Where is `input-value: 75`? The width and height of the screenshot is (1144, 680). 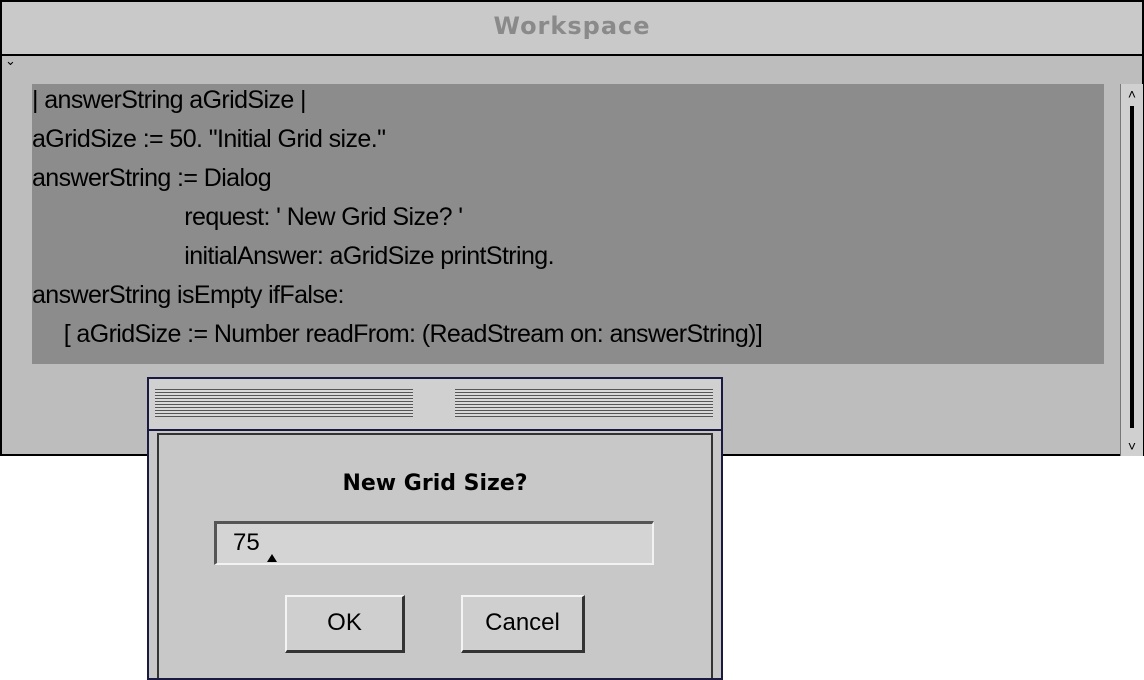
input-value: 75 is located at coordinates (246, 542).